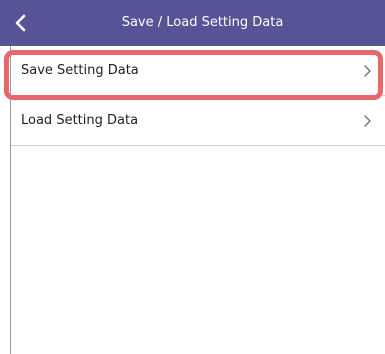 This screenshot has height=354, width=385. What do you see at coordinates (80, 70) in the screenshot?
I see `save-setting-data-label: Save Setting Data` at bounding box center [80, 70].